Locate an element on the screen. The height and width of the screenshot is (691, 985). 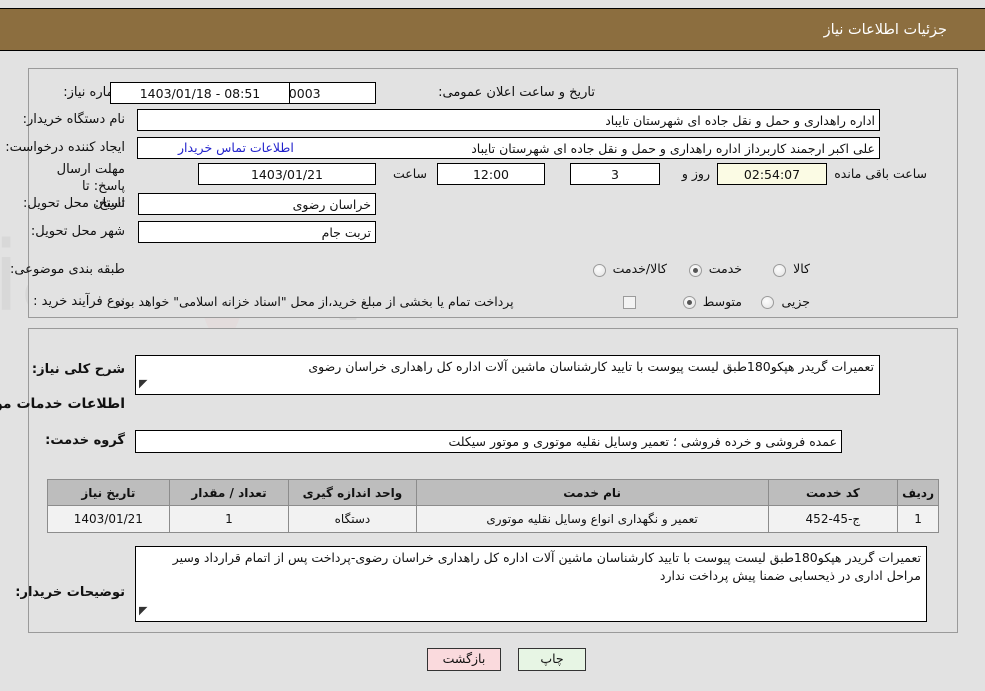
cell-row-no: 1 is located at coordinates (918, 519).